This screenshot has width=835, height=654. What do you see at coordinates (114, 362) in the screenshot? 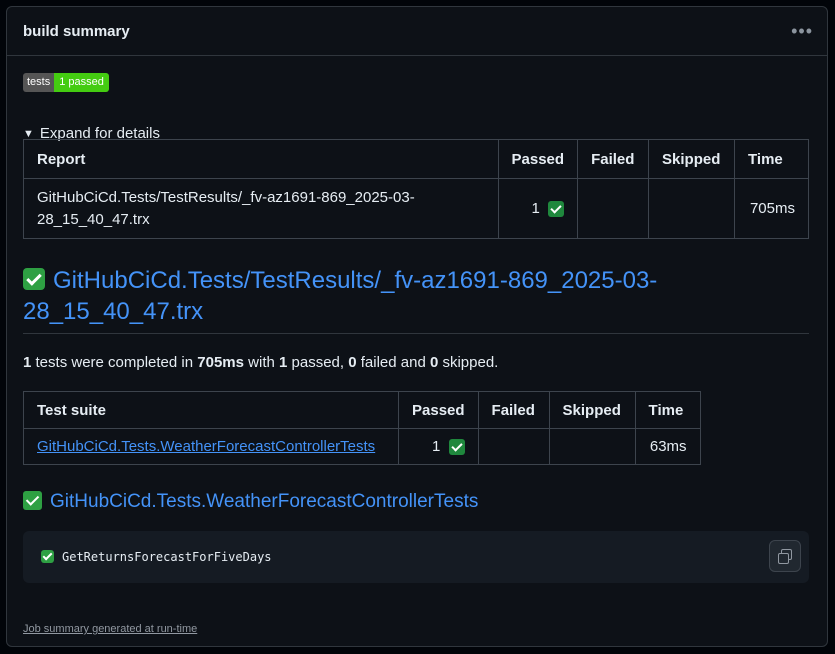
I see `summary-text: tests were completed in` at bounding box center [114, 362].